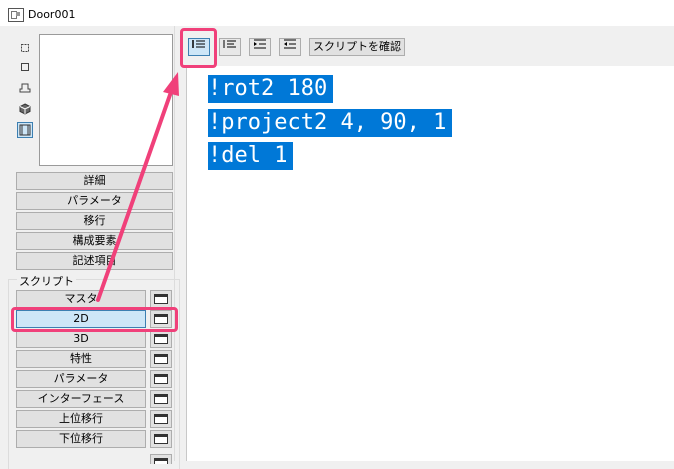 This screenshot has width=674, height=469. Describe the element at coordinates (137, 187) in the screenshot. I see `annotation-arrow-icon` at that location.